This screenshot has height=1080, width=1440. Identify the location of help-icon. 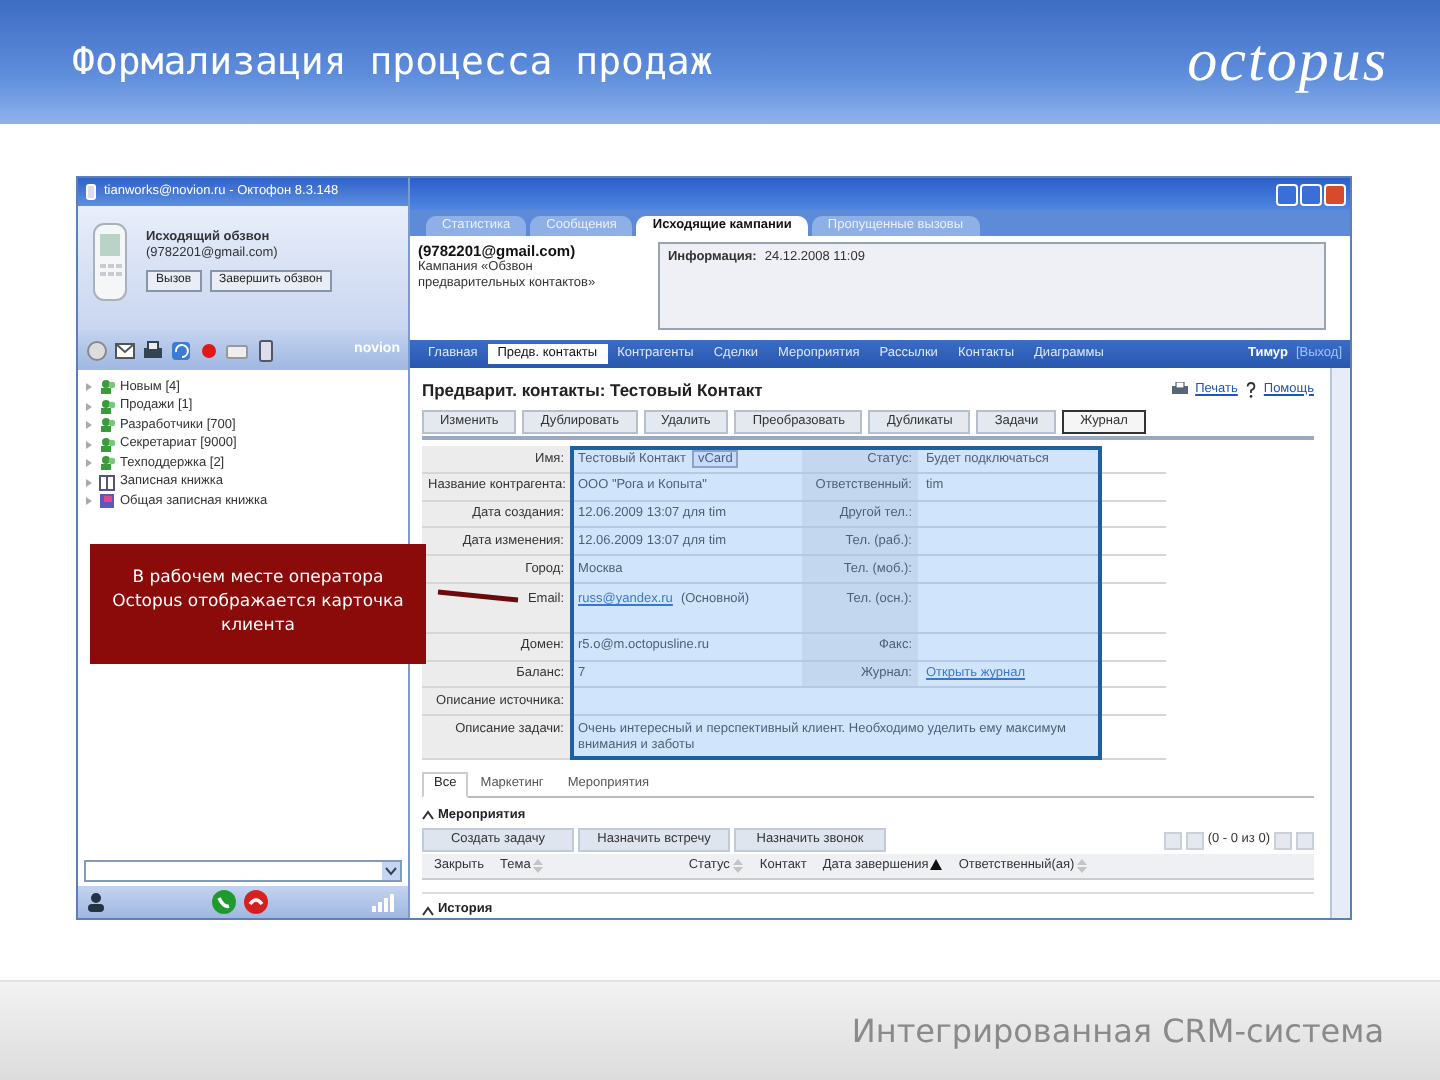
(1250, 389).